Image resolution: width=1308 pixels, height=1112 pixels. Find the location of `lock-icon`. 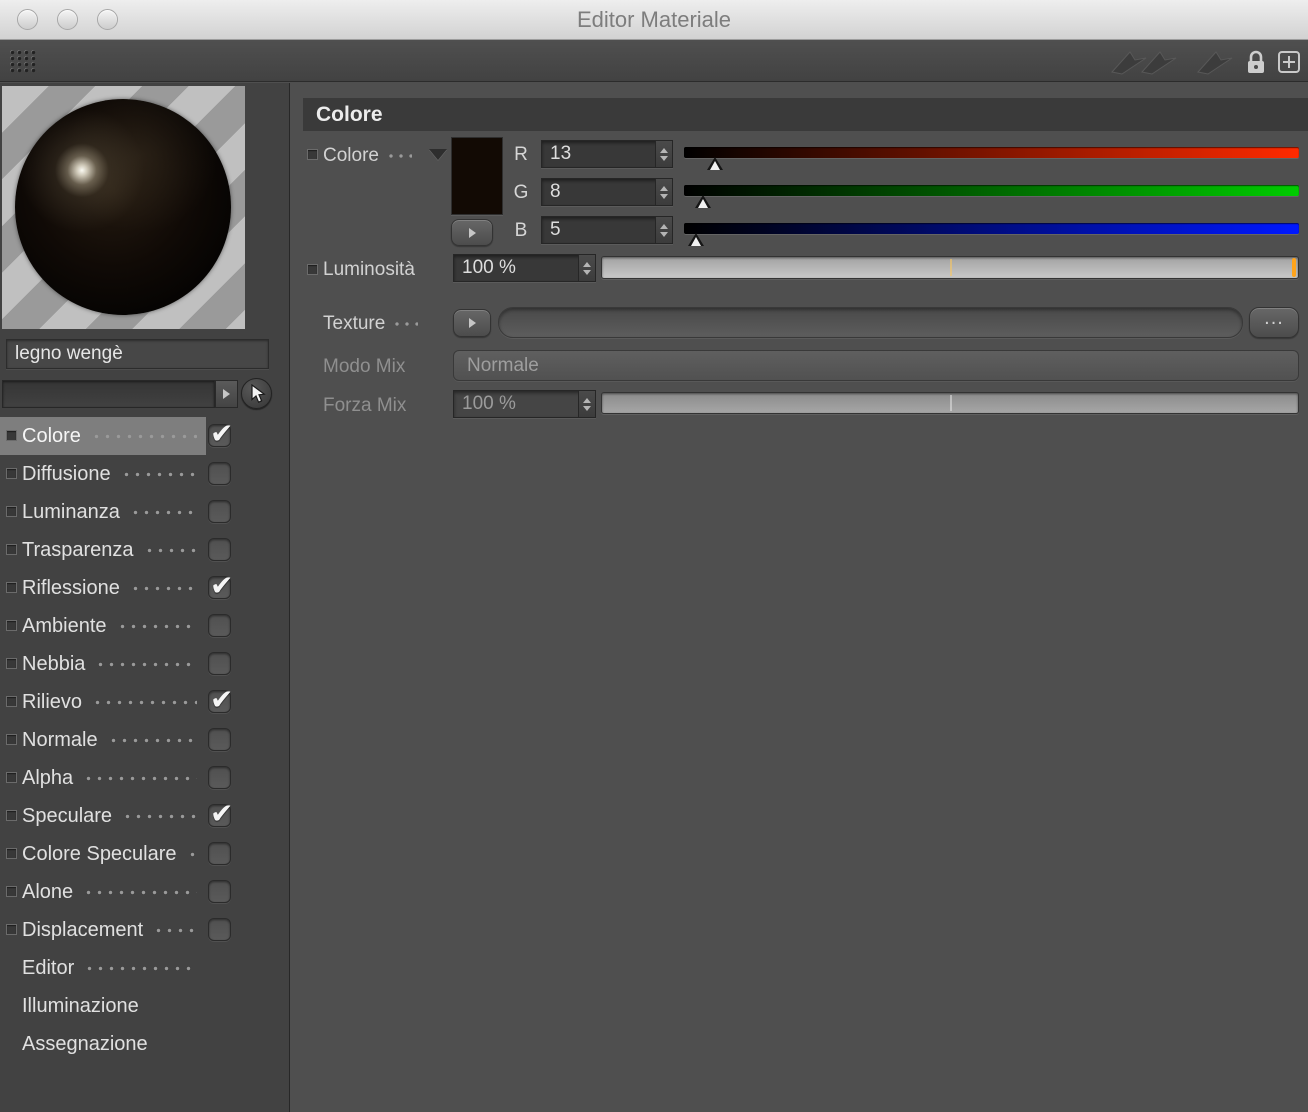

lock-icon is located at coordinates (1256, 62).